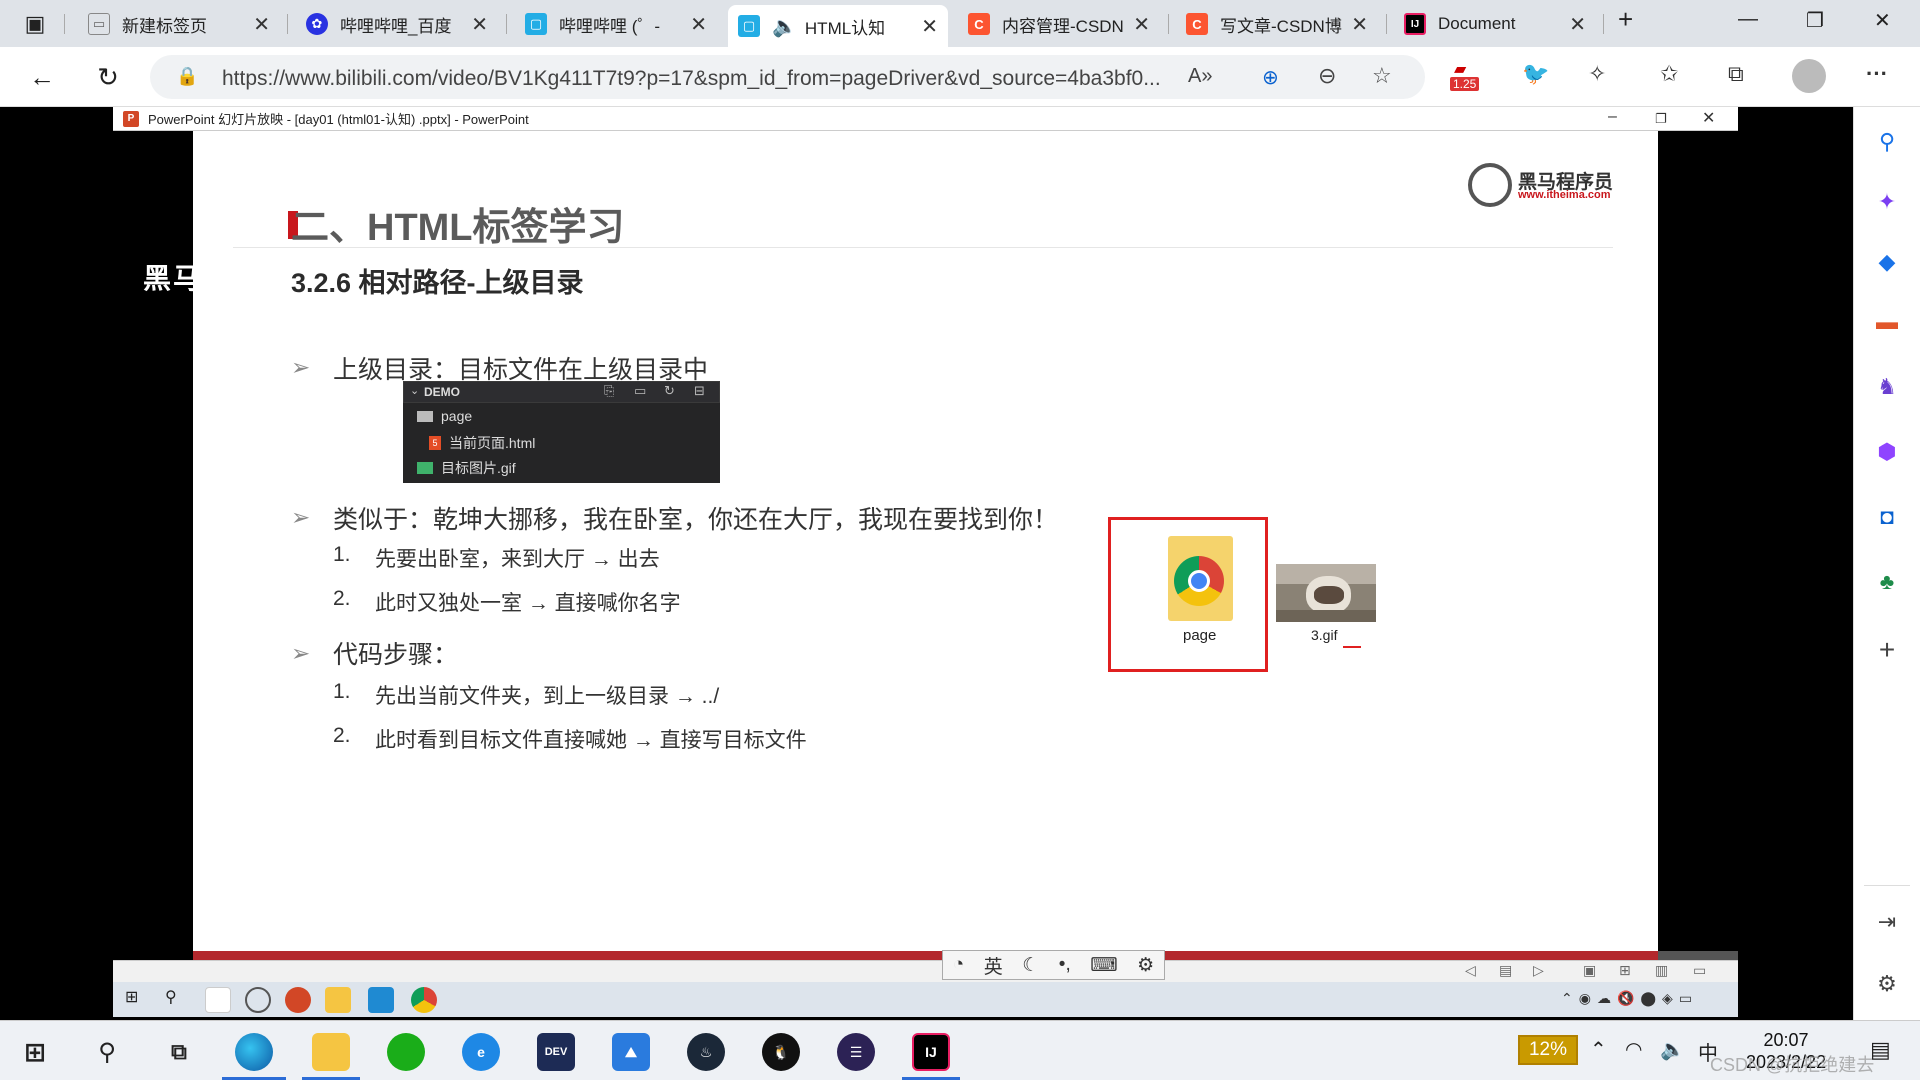 This screenshot has height=1080, width=1920. What do you see at coordinates (616, 24) in the screenshot?
I see `tab-bilibili-home: ▢ 哔哩哔哩 (゜- ✕` at bounding box center [616, 24].